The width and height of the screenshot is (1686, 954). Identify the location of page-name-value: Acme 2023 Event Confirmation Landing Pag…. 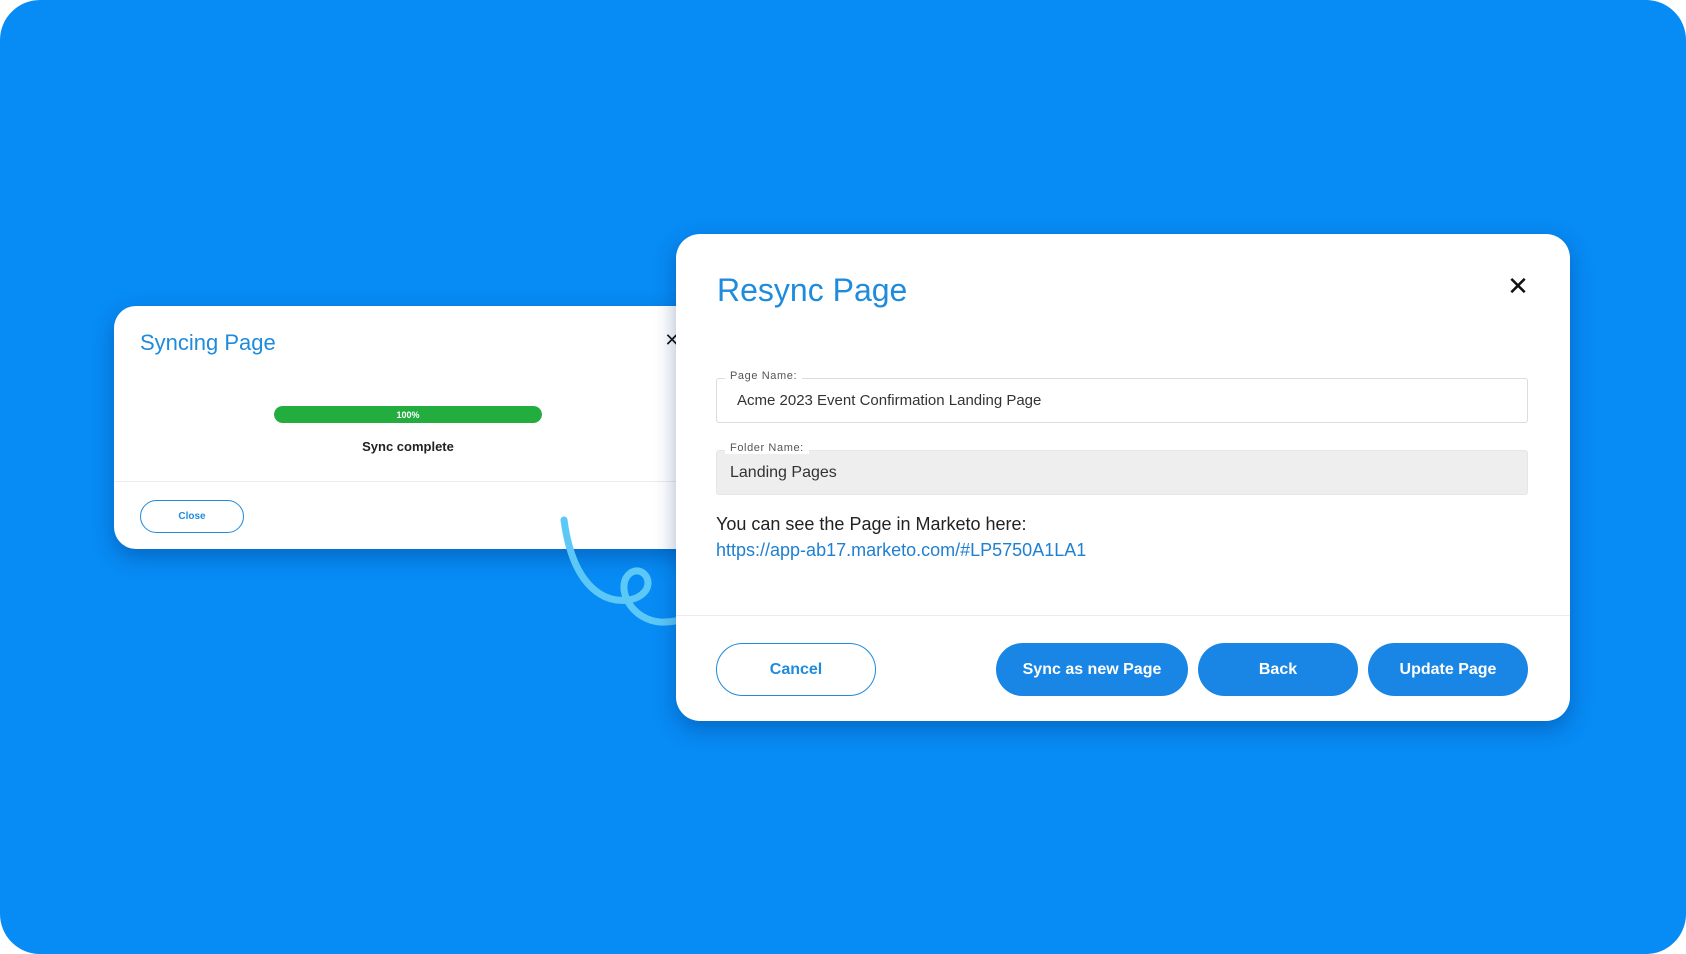
(889, 400).